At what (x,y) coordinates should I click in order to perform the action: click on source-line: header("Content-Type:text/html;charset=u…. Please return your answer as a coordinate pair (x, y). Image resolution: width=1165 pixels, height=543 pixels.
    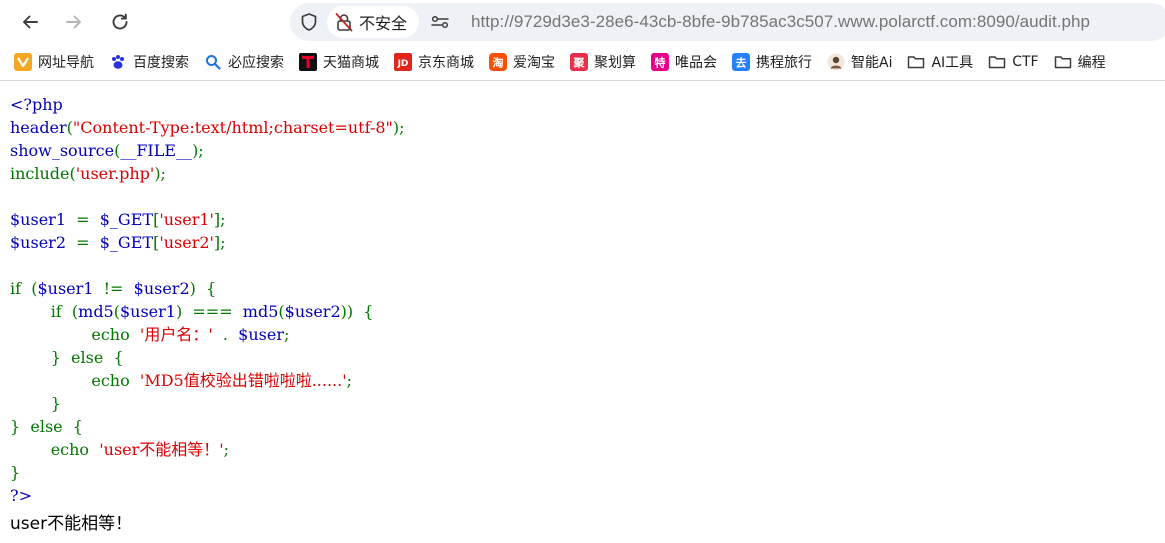
    Looking at the image, I should click on (207, 127).